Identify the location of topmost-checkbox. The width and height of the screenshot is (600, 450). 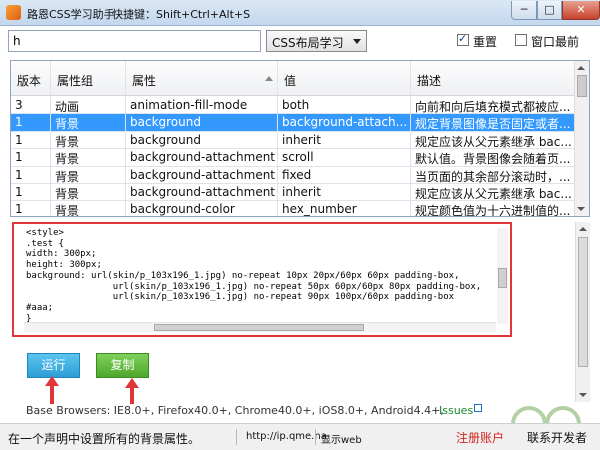
(521, 40).